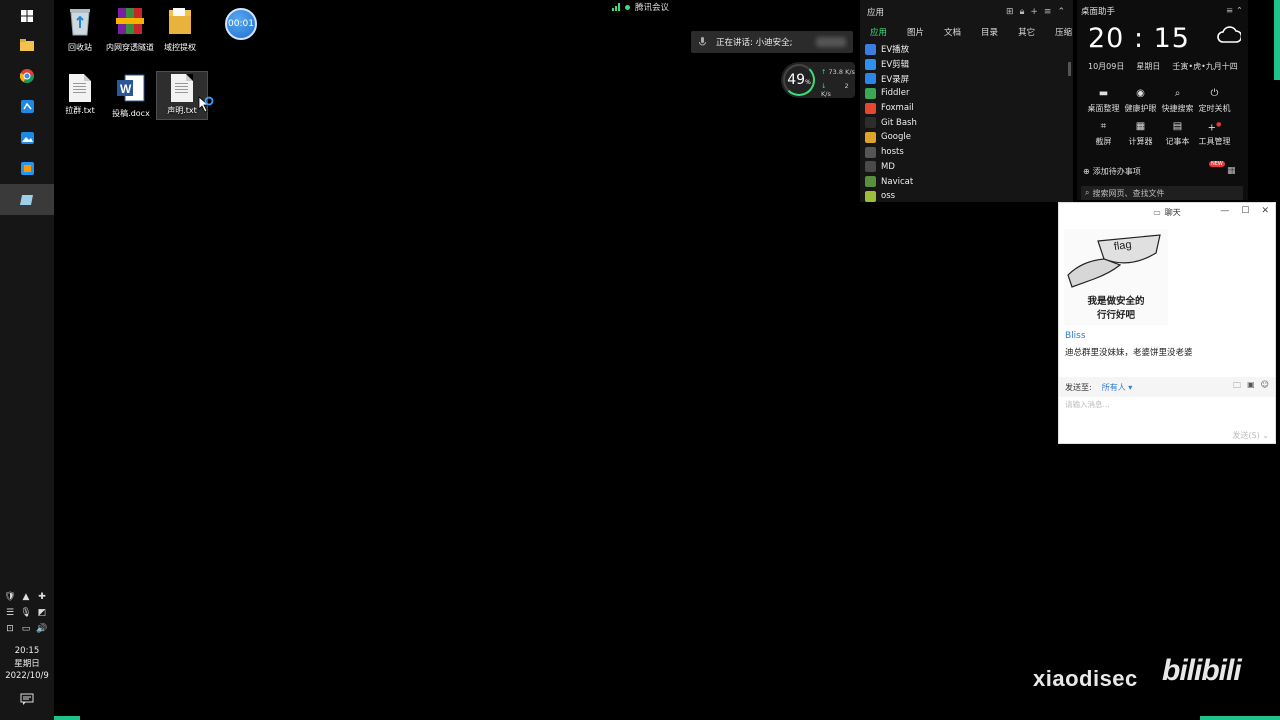 This screenshot has width=1280, height=720. What do you see at coordinates (10, 629) in the screenshot?
I see `network-icon: ⊡` at bounding box center [10, 629].